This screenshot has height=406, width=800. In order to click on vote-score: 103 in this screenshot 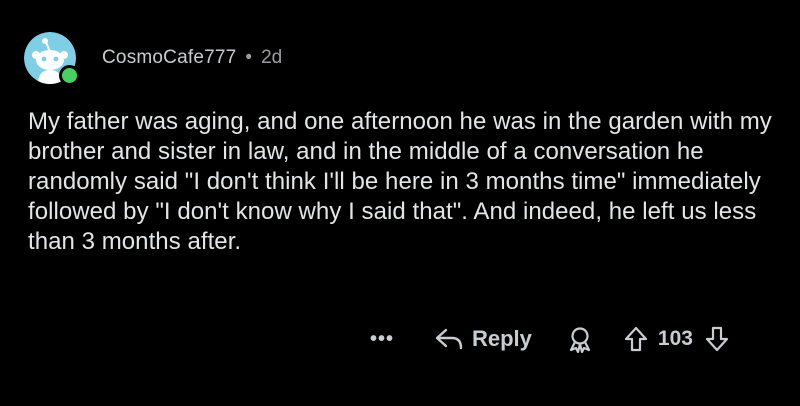, I will do `click(675, 338)`.